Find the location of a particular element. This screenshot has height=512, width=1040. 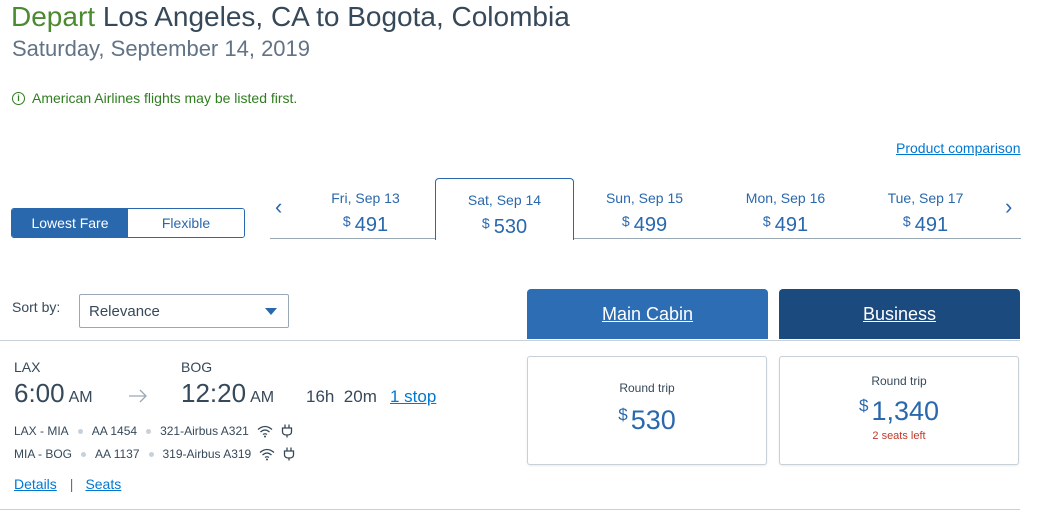

flight-duration: 16h 20m is located at coordinates (341, 396).